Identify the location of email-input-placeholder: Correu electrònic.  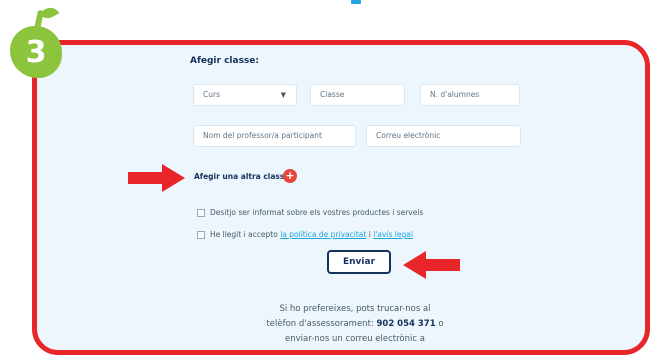
(408, 135).